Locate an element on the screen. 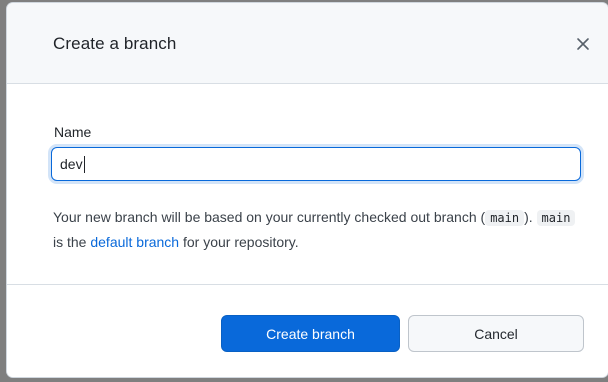 This screenshot has height=382, width=608. close-button is located at coordinates (583, 44).